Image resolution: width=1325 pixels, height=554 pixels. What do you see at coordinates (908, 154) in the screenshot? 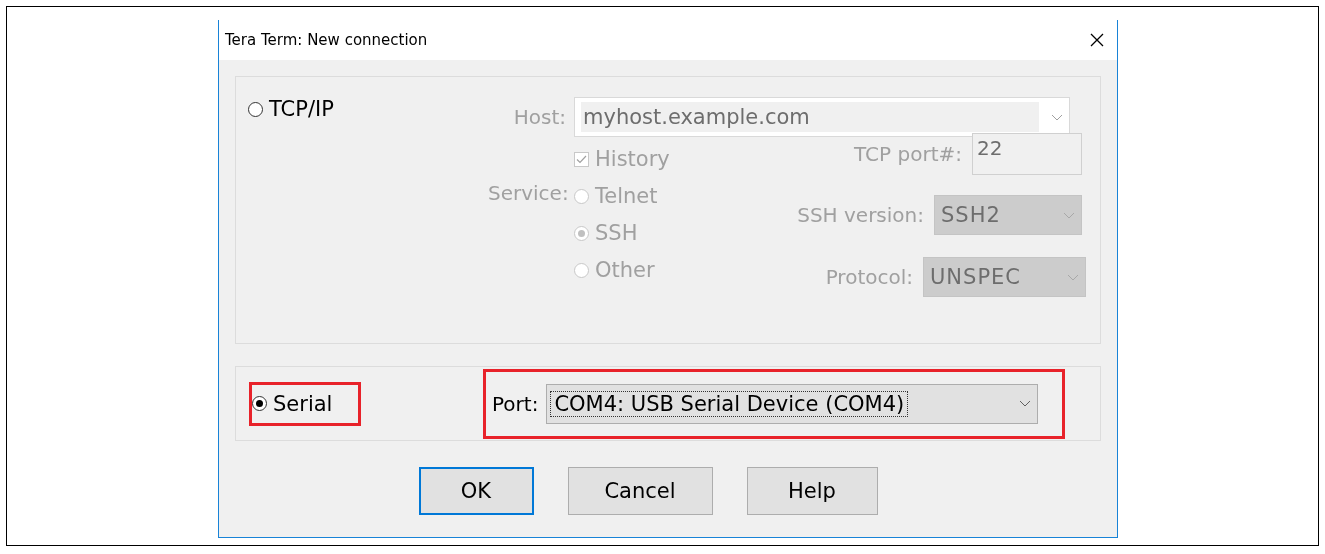
I see `tcp-port-label: TCP port#:` at bounding box center [908, 154].